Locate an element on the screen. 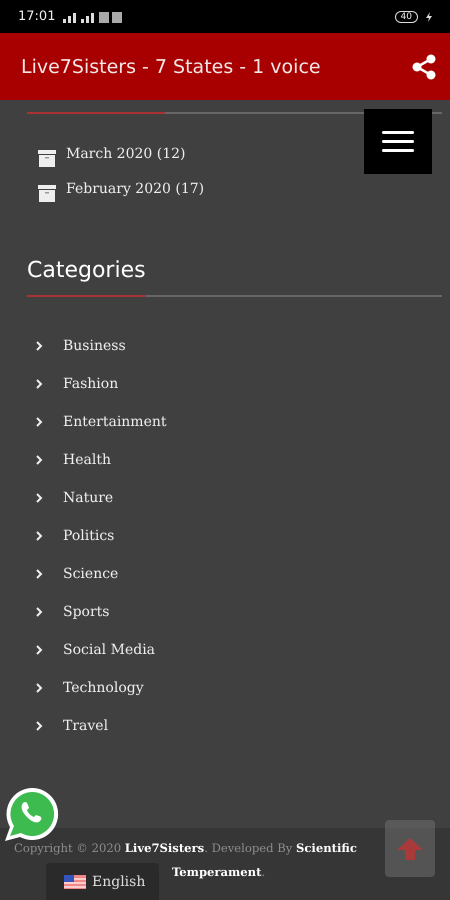  category-link: Fashion is located at coordinates (90, 384).